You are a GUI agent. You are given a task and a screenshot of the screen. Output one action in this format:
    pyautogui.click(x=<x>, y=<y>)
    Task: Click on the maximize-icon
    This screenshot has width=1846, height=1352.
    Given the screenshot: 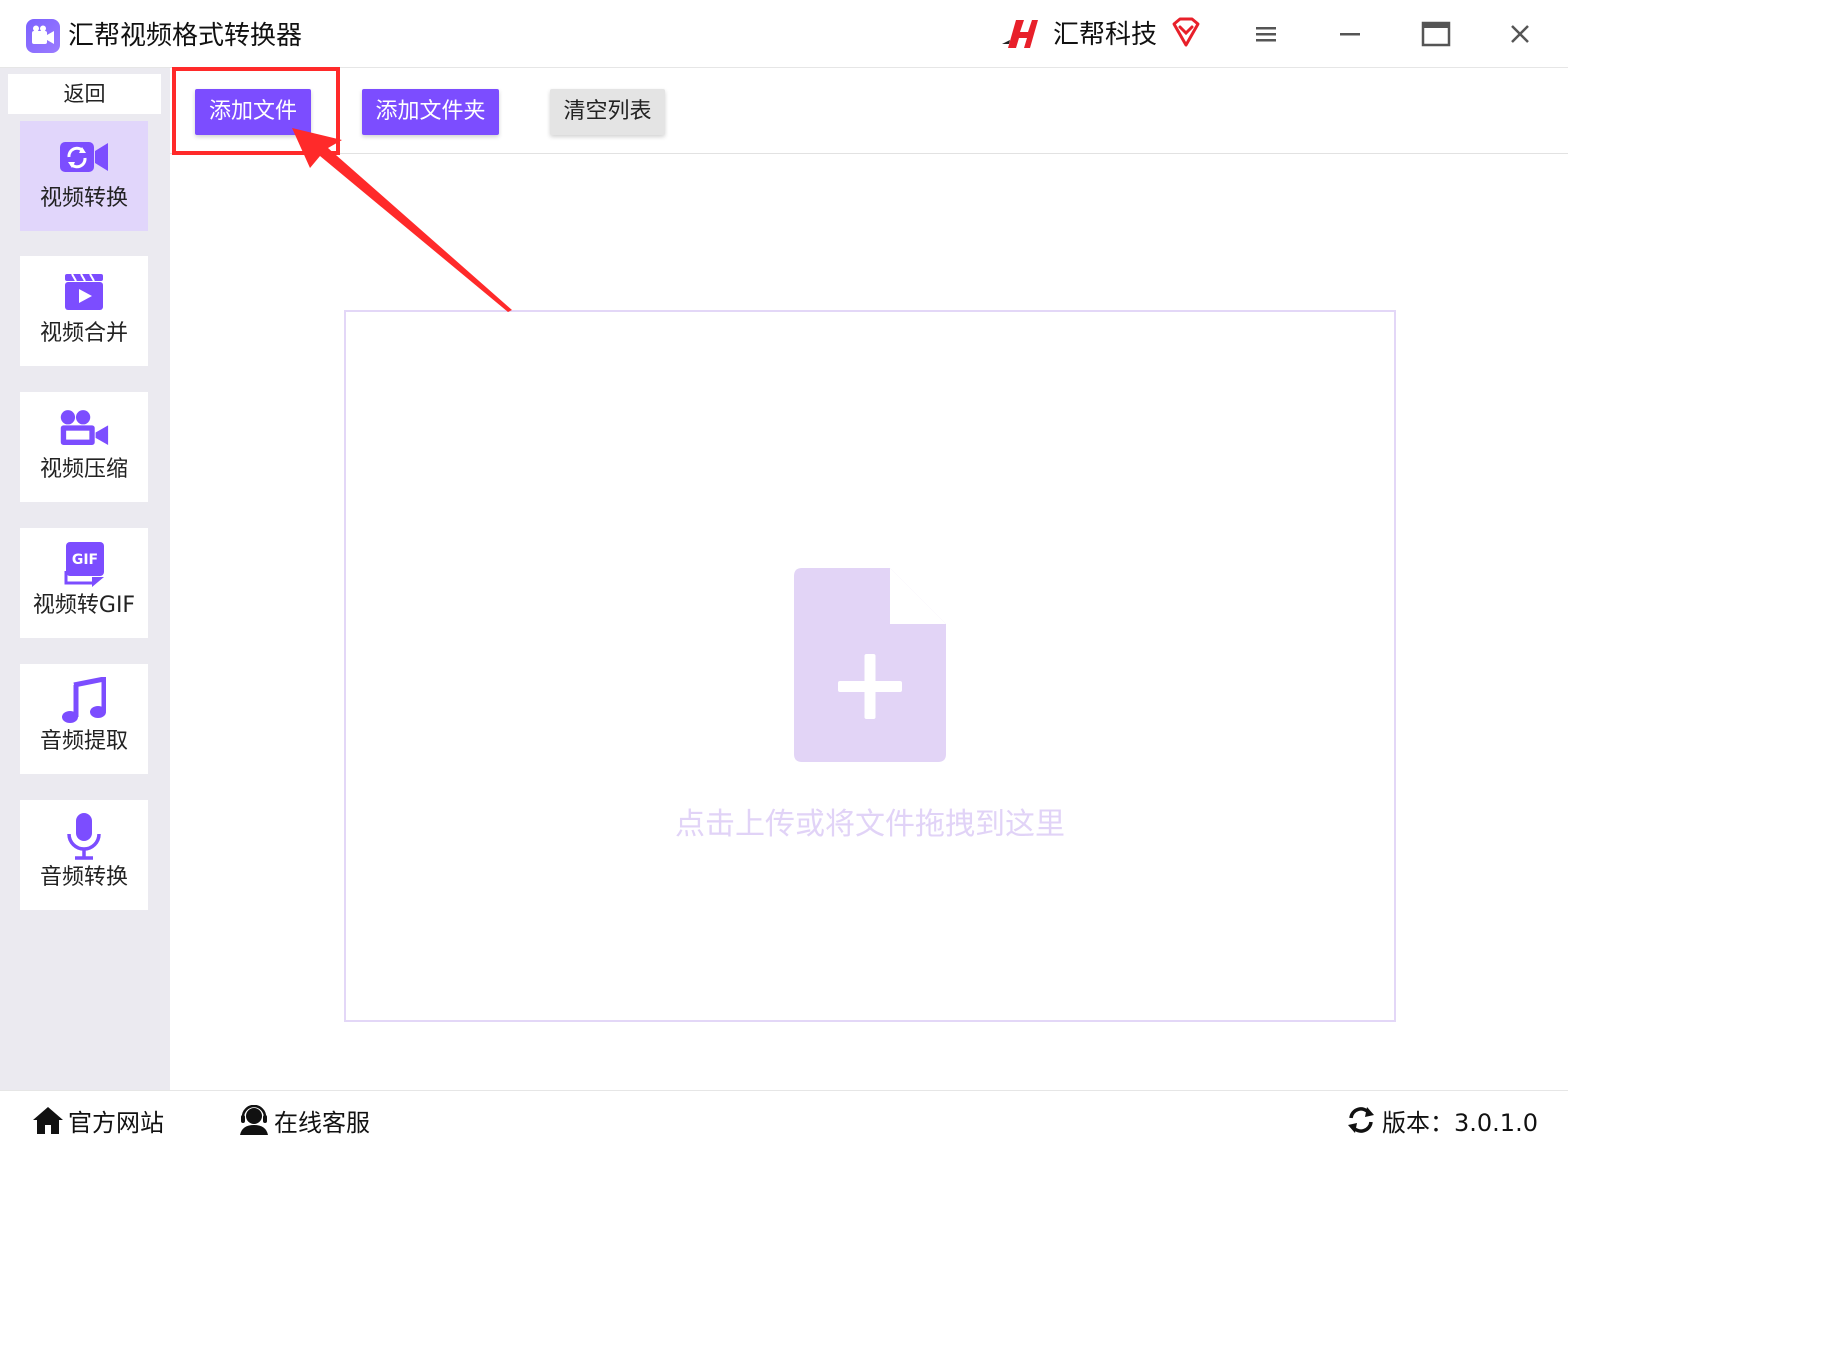 What is the action you would take?
    pyautogui.click(x=1436, y=34)
    